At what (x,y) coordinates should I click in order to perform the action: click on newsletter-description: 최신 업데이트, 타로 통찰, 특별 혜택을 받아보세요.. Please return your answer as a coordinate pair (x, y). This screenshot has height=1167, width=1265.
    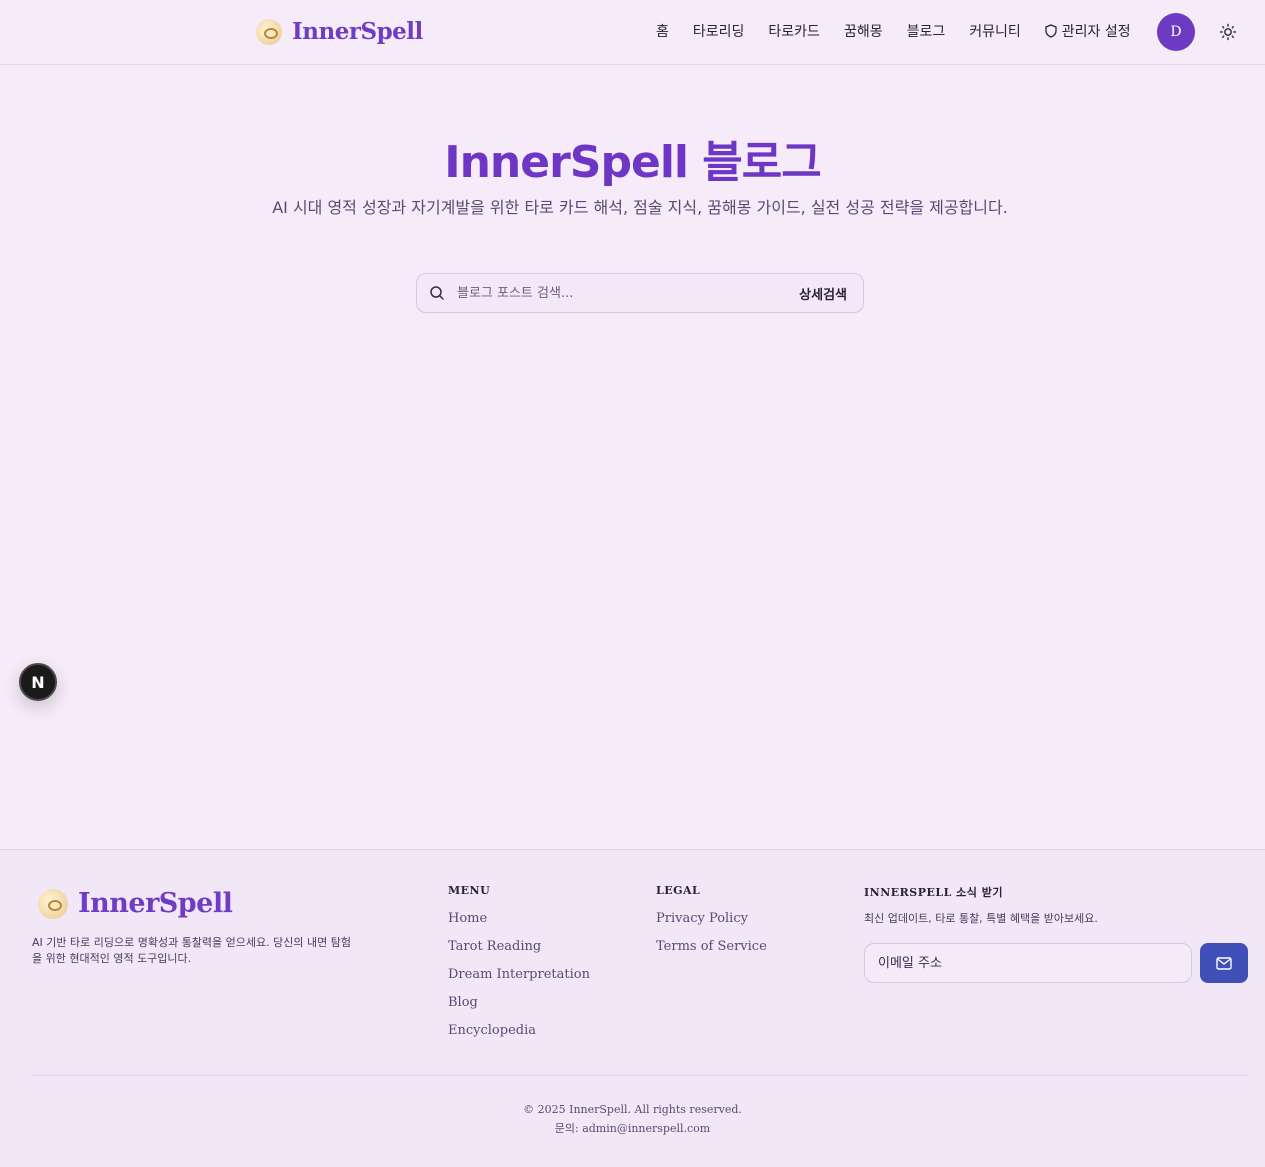
    Looking at the image, I should click on (981, 918).